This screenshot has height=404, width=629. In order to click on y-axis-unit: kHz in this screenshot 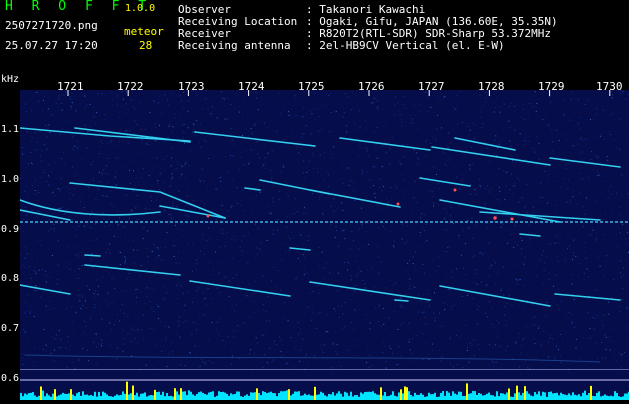, I will do `click(10, 79)`.